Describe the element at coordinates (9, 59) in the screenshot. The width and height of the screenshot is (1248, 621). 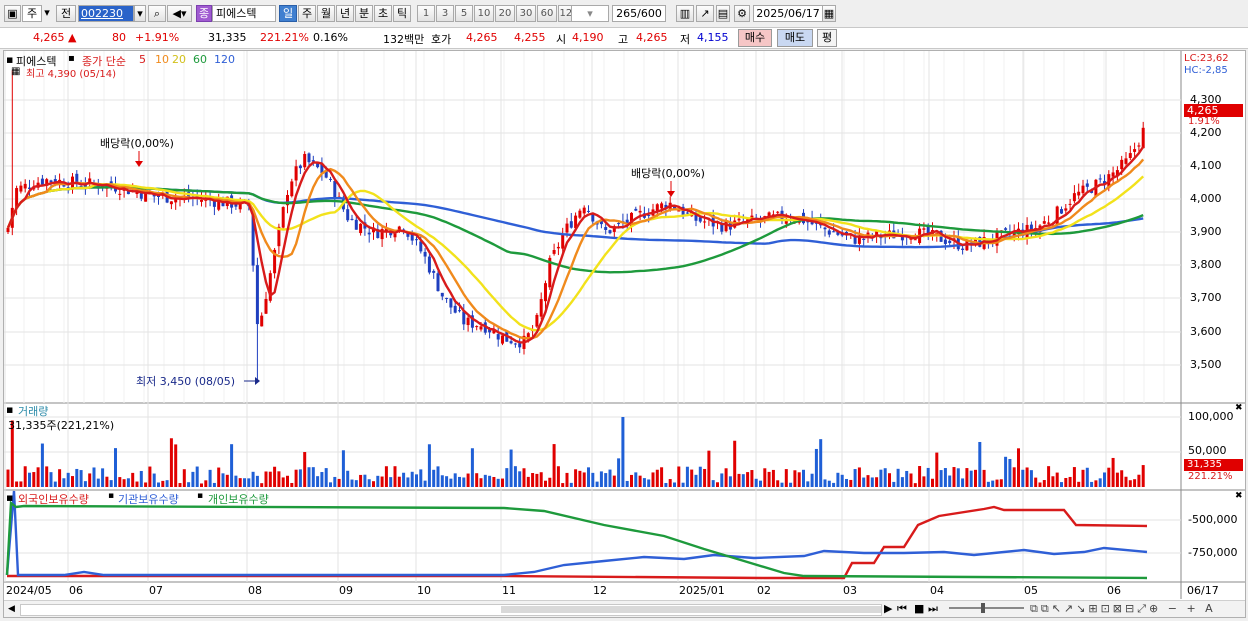
I see `panel-toggle-icon: ▪` at that location.